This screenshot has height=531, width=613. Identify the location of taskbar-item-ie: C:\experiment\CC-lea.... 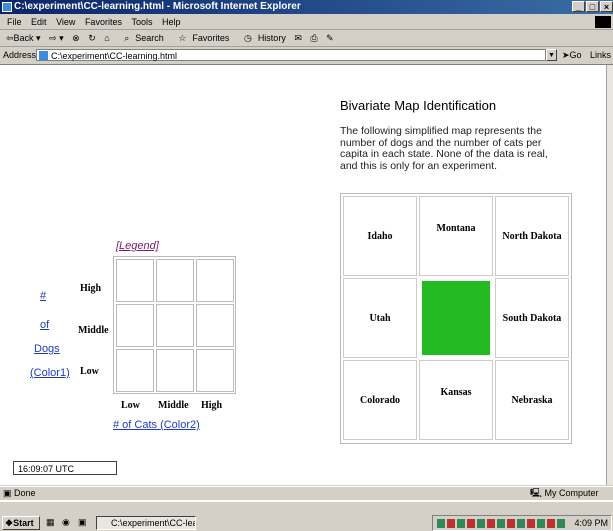
(146, 523).